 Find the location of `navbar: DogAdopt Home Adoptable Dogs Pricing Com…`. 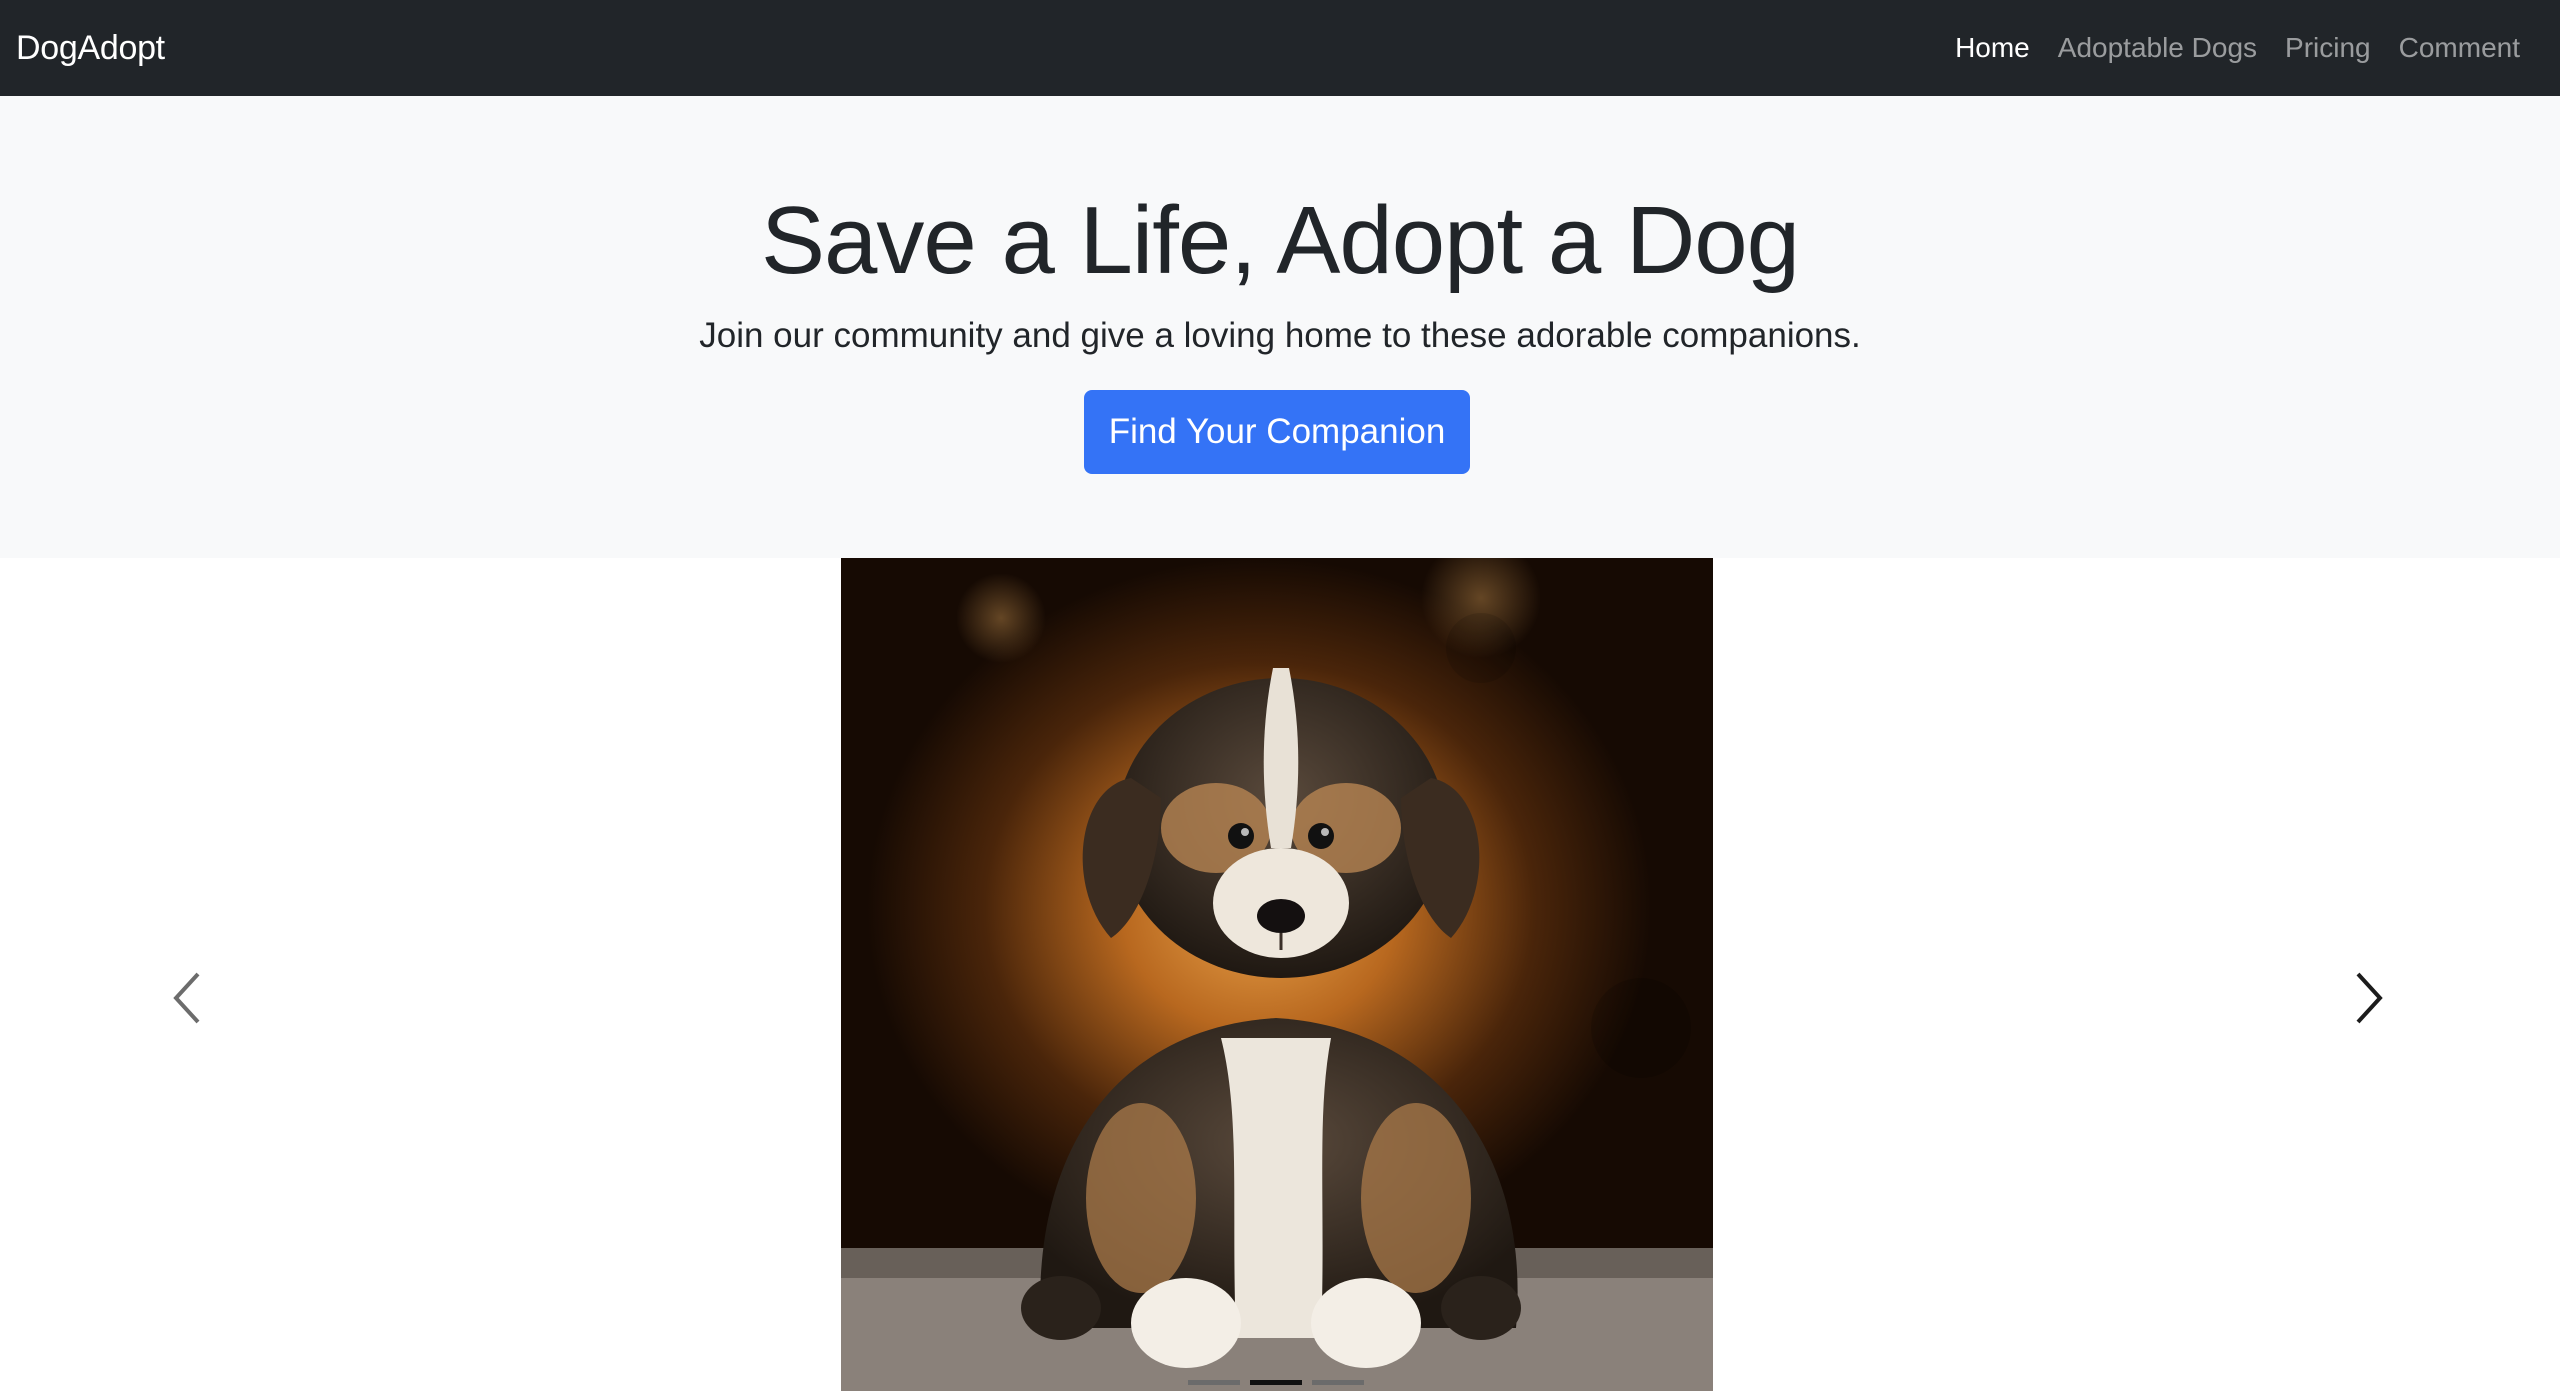

navbar: DogAdopt Home Adoptable Dogs Pricing Com… is located at coordinates (1280, 48).